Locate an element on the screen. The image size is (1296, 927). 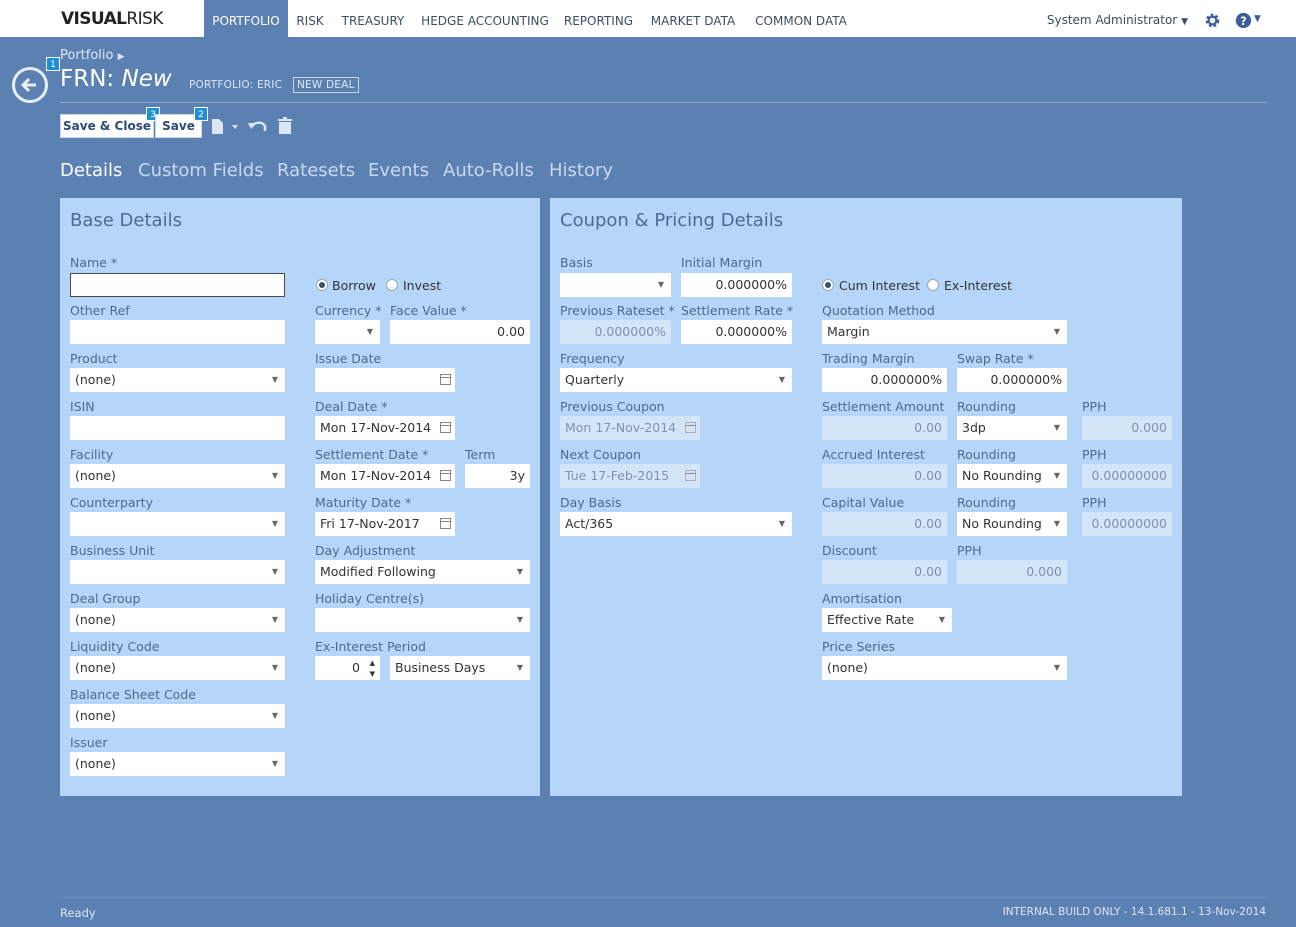
prev-rateset-input: 0.000000% is located at coordinates (615, 332).